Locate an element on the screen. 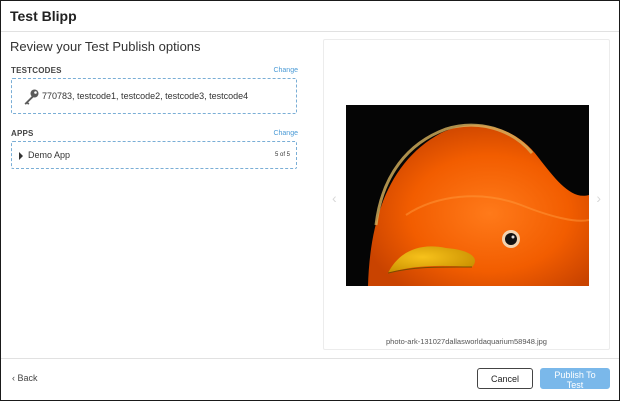 Image resolution: width=620 pixels, height=401 pixels. apps-label: APPS is located at coordinates (22, 133).